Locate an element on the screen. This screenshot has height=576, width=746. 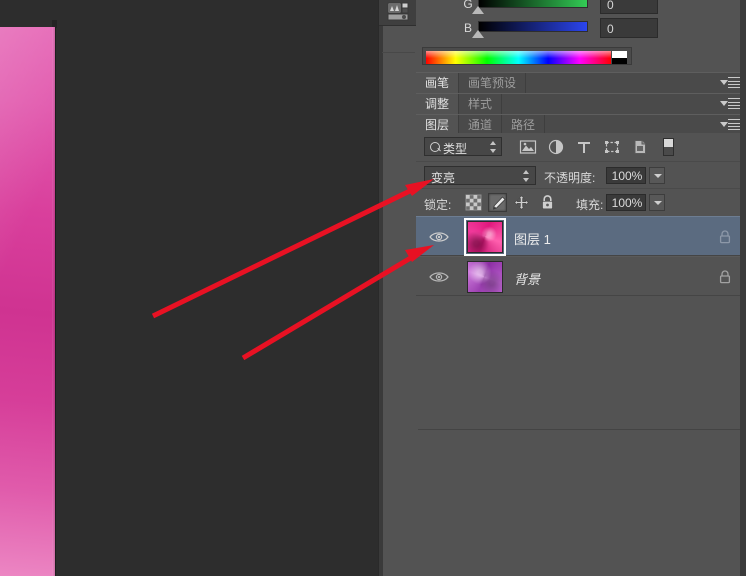
fill-field: 100% is located at coordinates (626, 202).